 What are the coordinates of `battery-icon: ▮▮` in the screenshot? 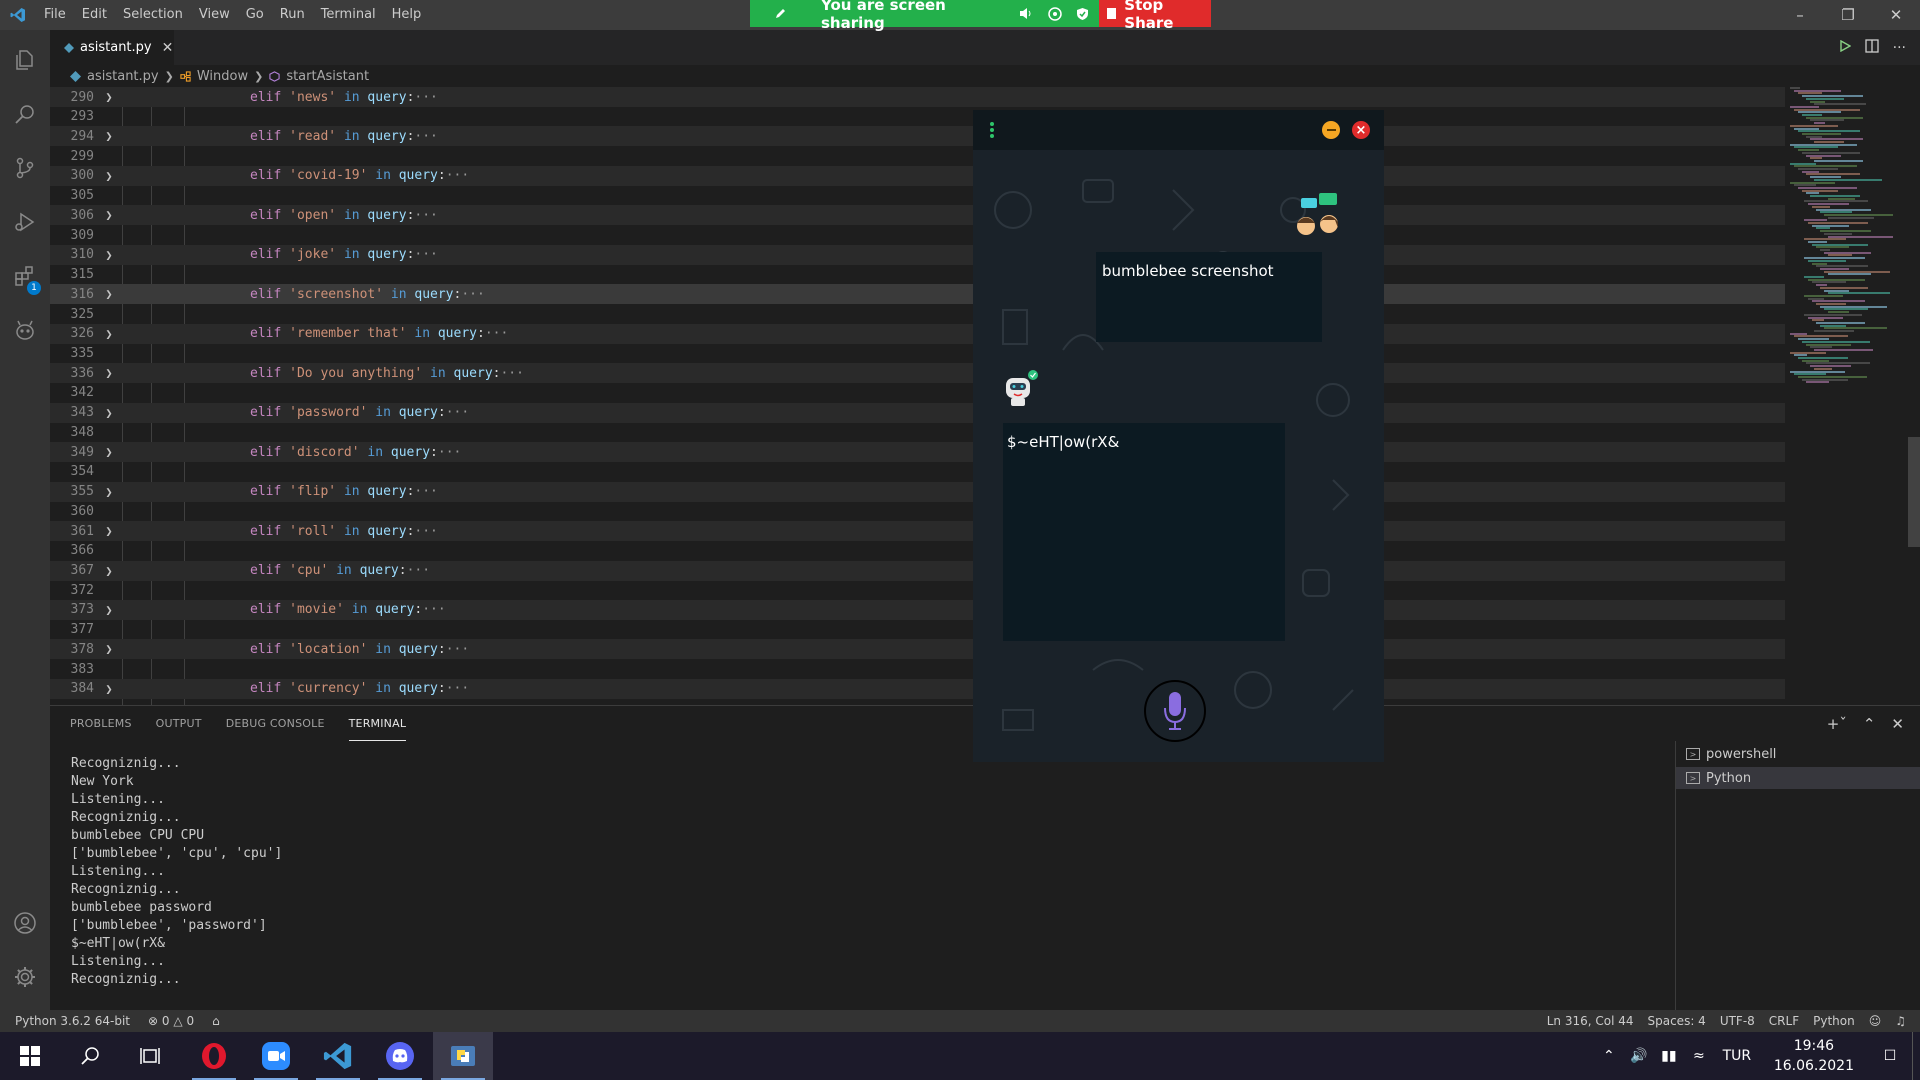 It's located at (1669, 1056).